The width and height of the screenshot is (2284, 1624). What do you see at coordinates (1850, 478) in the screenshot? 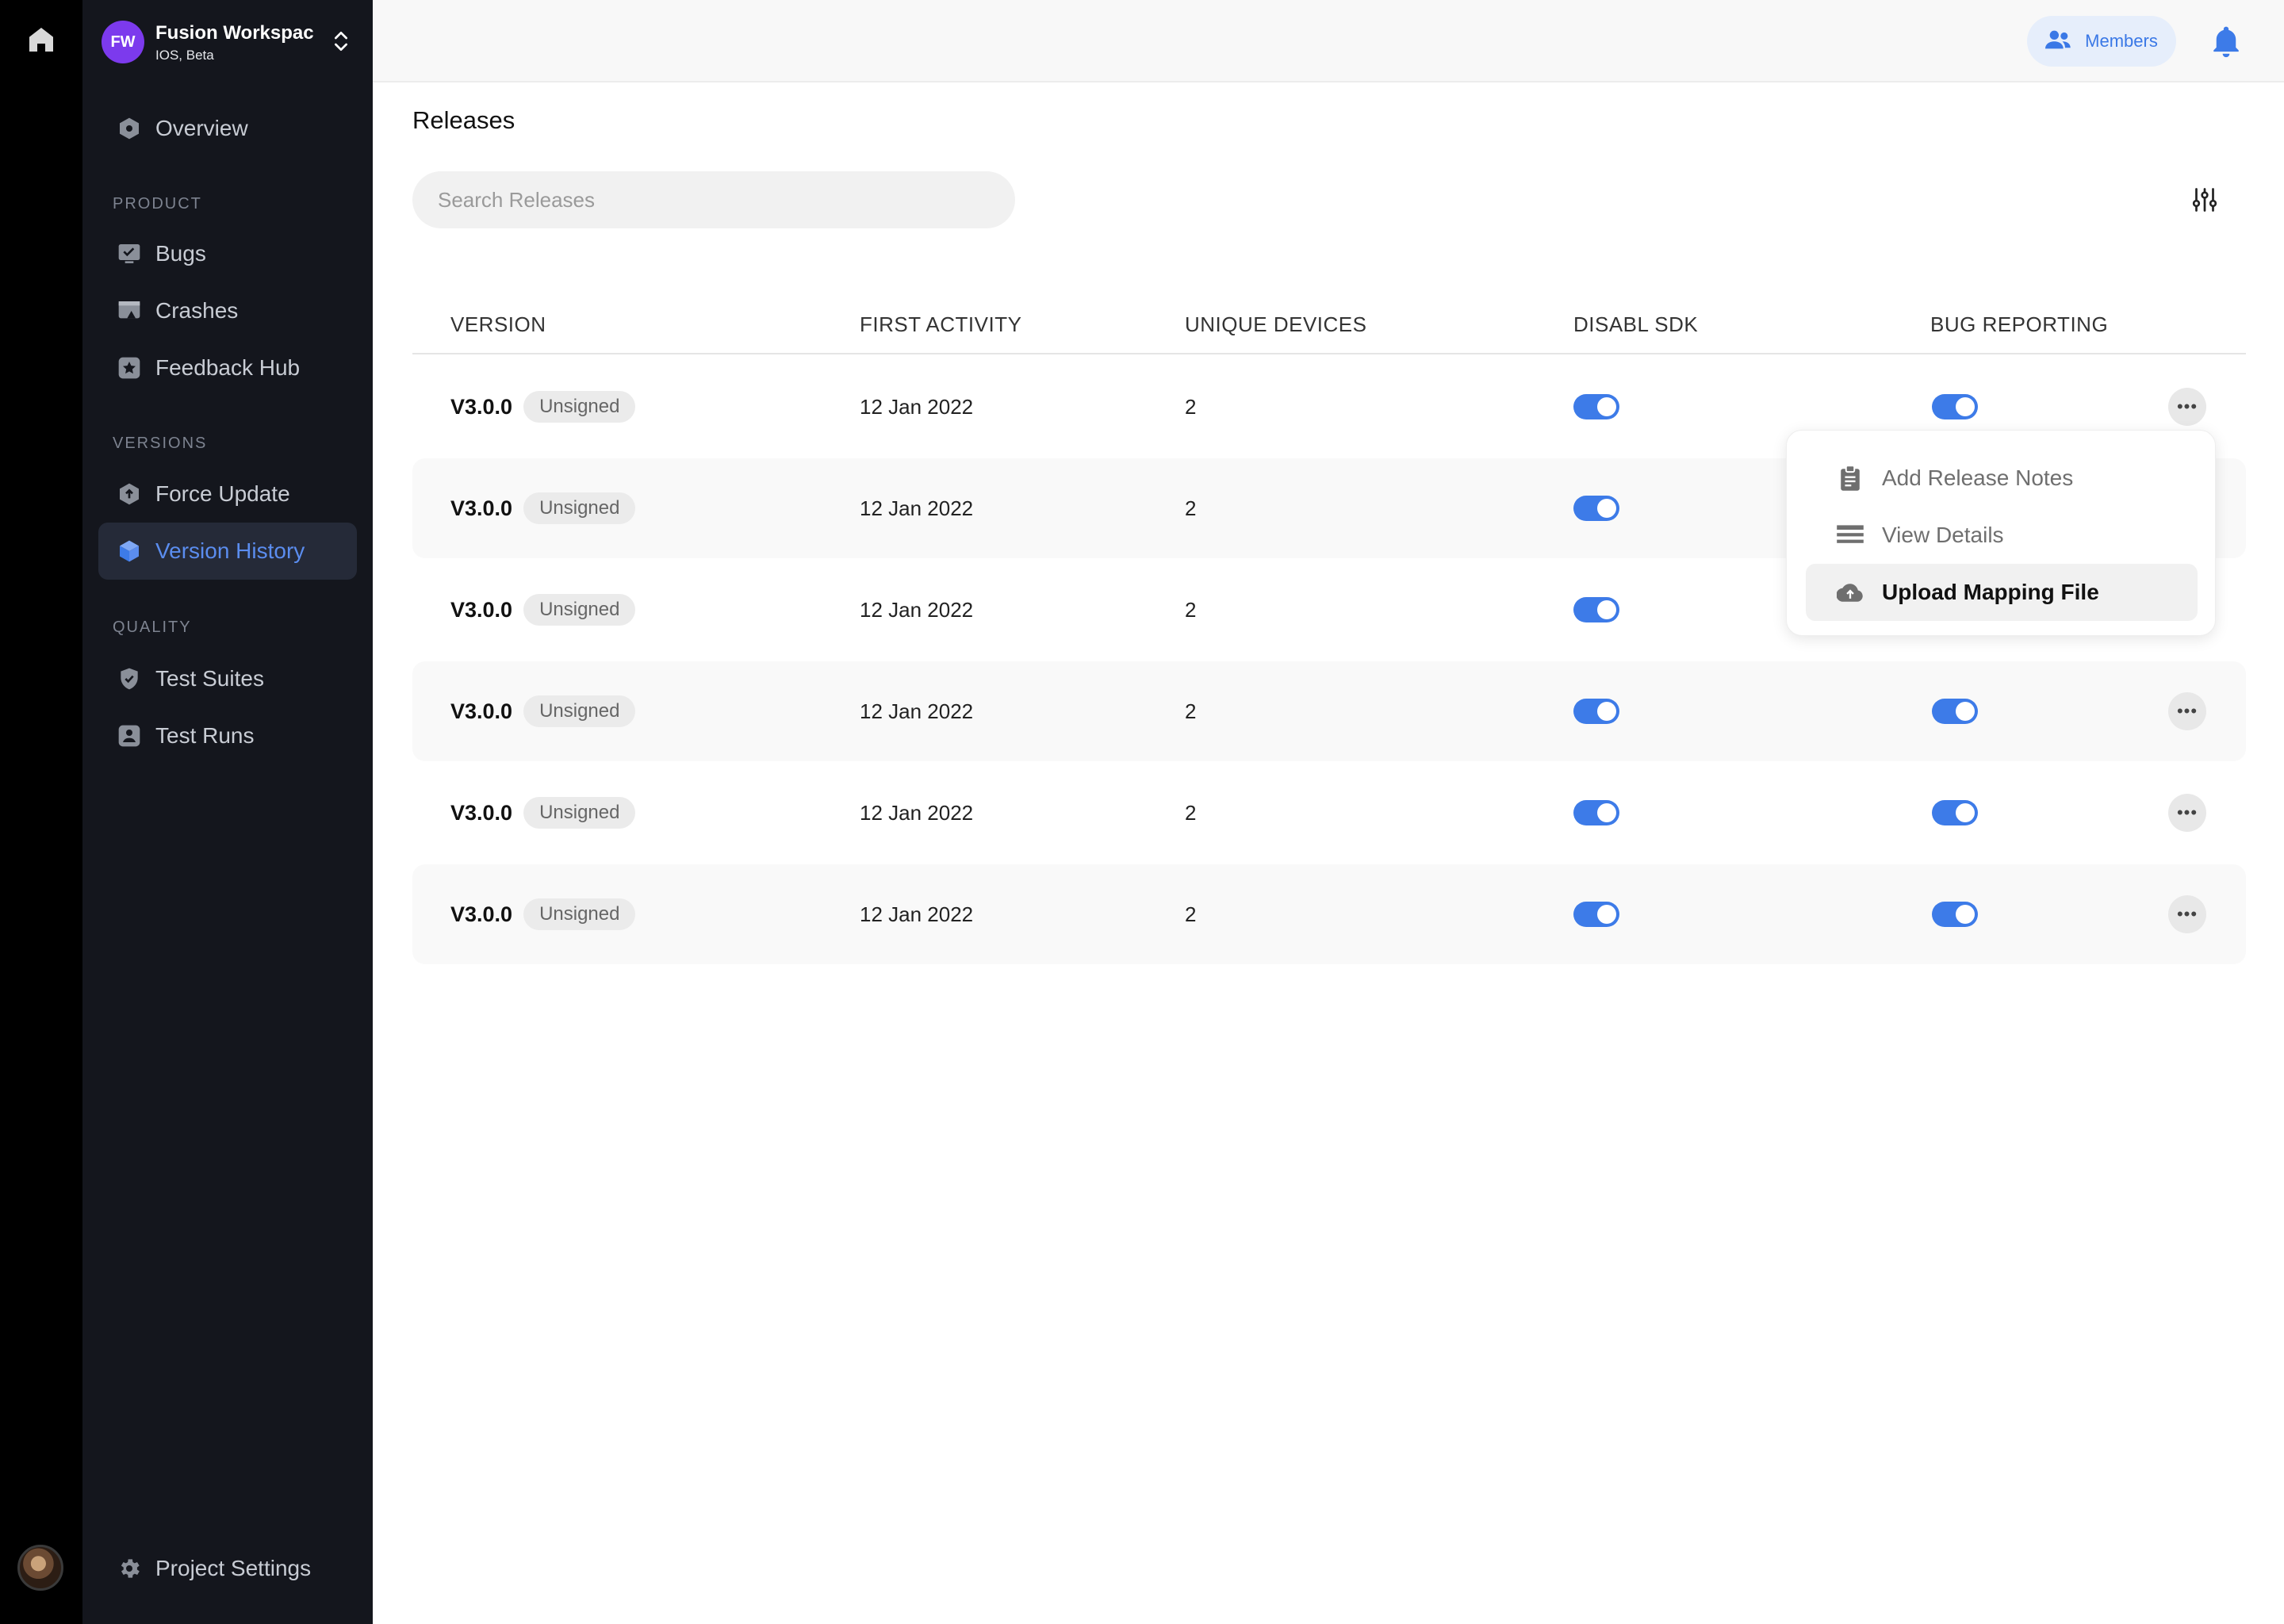
I see `clipboard-icon` at bounding box center [1850, 478].